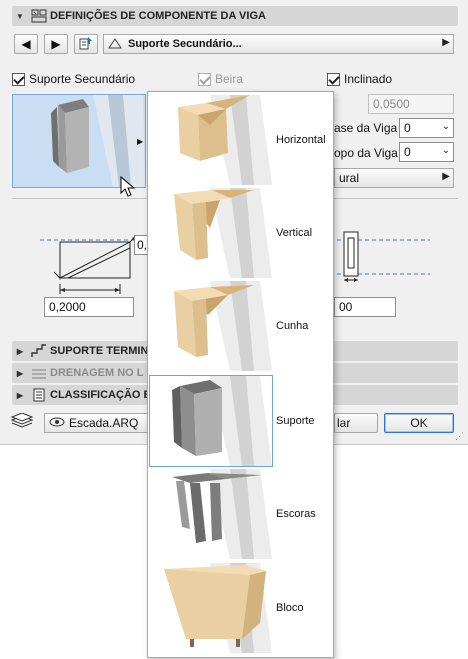 The height and width of the screenshot is (659, 468). What do you see at coordinates (115, 44) in the screenshot?
I see `profile-icon` at bounding box center [115, 44].